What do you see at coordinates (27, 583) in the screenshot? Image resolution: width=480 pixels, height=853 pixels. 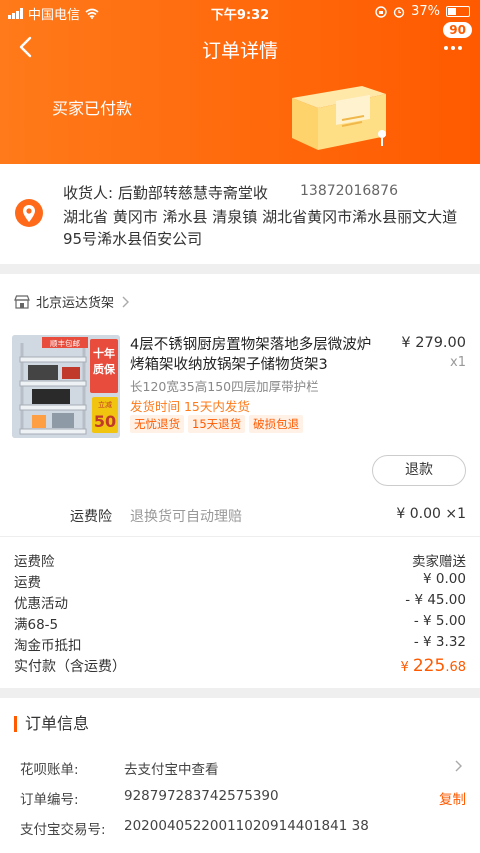 I see `fee-label: 运费` at bounding box center [27, 583].